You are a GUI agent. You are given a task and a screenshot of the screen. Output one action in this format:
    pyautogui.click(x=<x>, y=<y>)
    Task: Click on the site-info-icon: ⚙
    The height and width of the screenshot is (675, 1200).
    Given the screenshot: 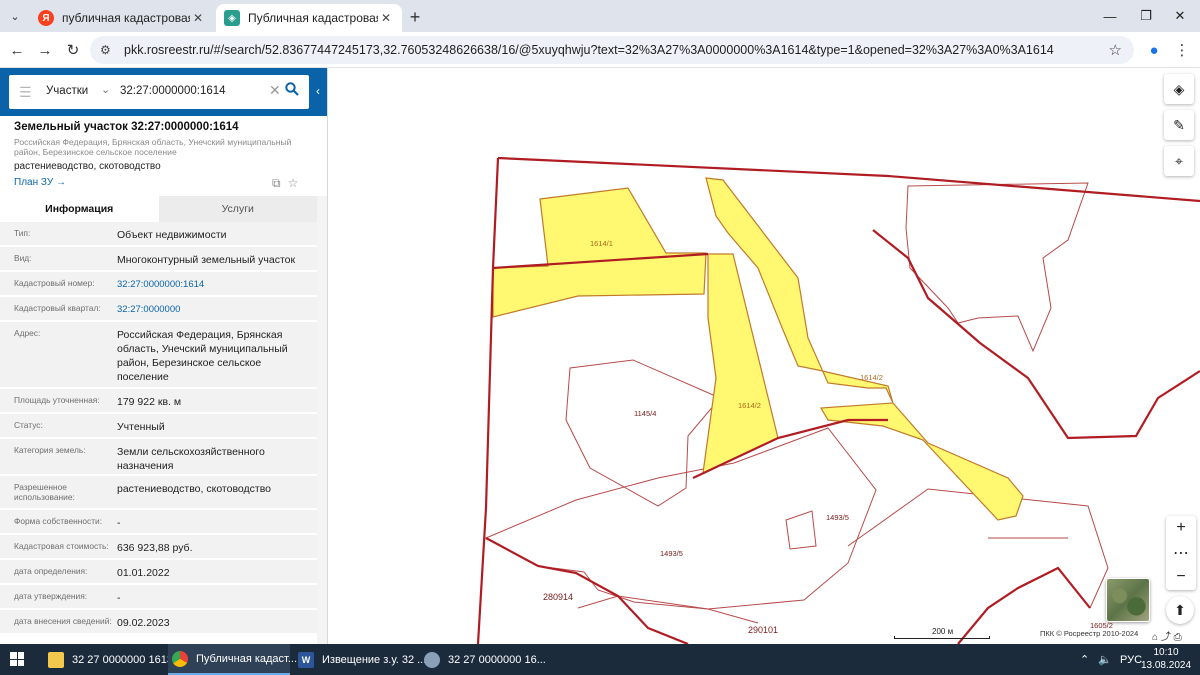 What is the action you would take?
    pyautogui.click(x=109, y=50)
    